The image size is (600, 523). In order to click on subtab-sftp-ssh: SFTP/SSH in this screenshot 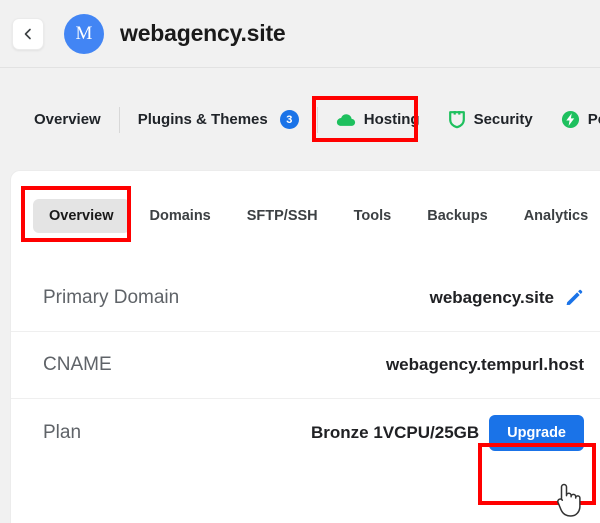, I will do `click(282, 216)`.